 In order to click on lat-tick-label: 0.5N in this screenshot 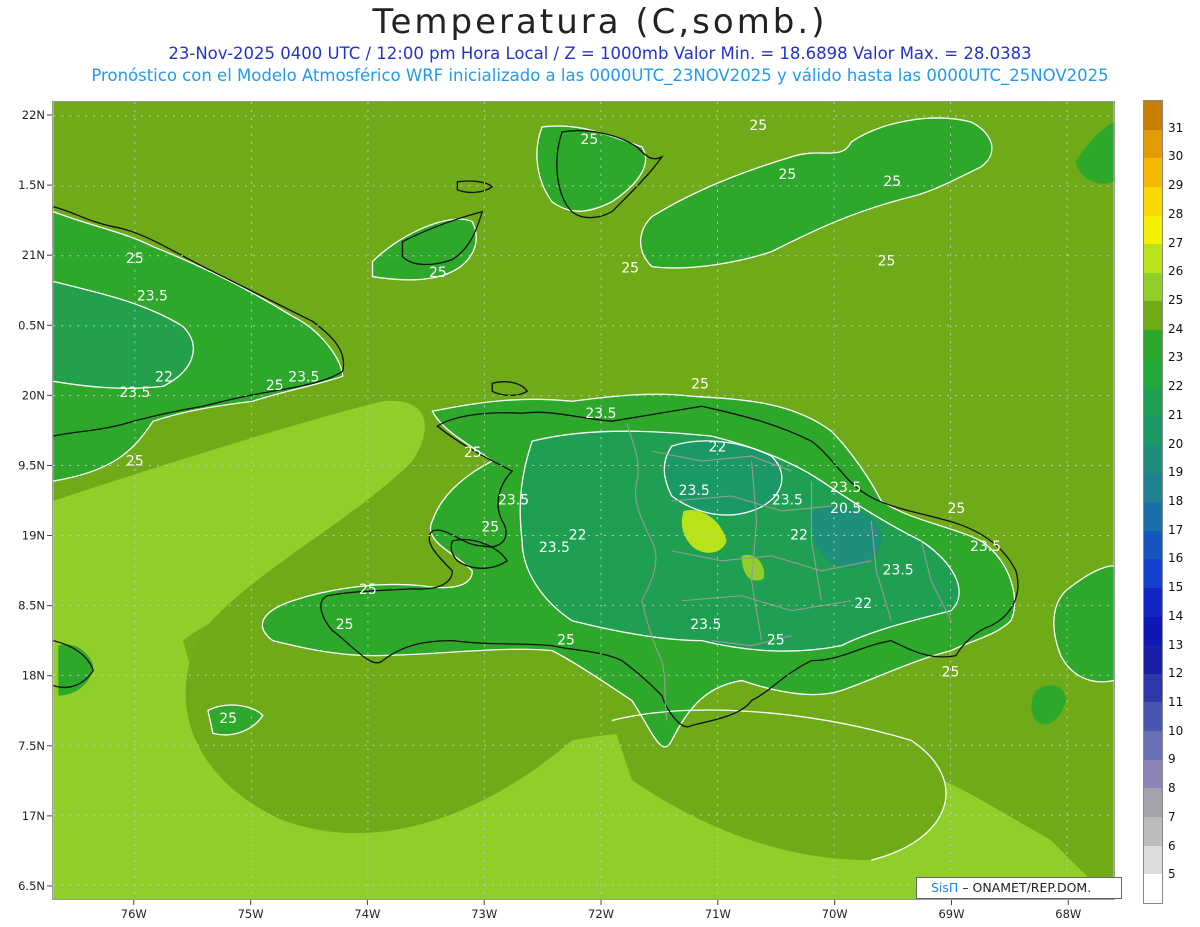, I will do `click(31, 325)`.